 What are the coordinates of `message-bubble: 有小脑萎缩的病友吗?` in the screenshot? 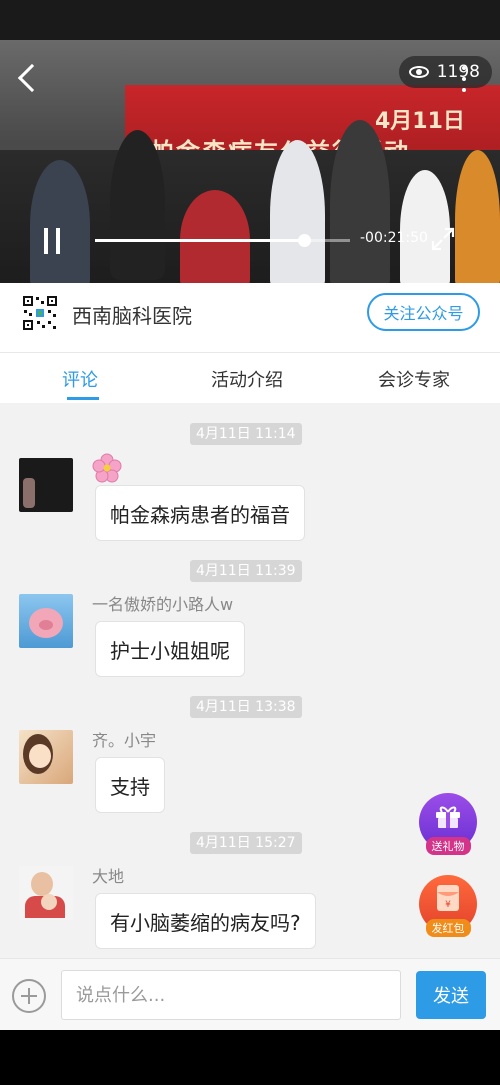 It's located at (205, 921).